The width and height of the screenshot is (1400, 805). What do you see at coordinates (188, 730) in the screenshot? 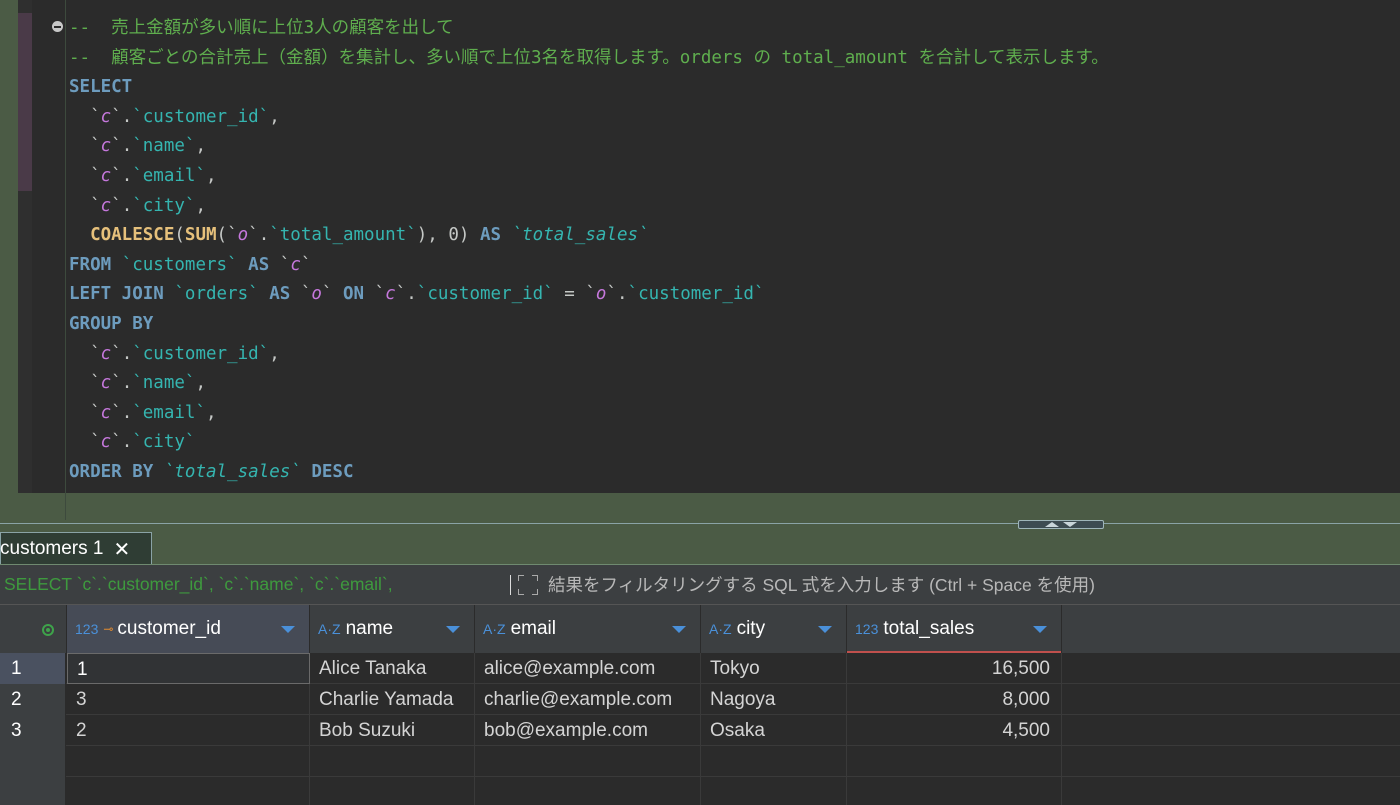
I see `cell-customer-id: 2` at bounding box center [188, 730].